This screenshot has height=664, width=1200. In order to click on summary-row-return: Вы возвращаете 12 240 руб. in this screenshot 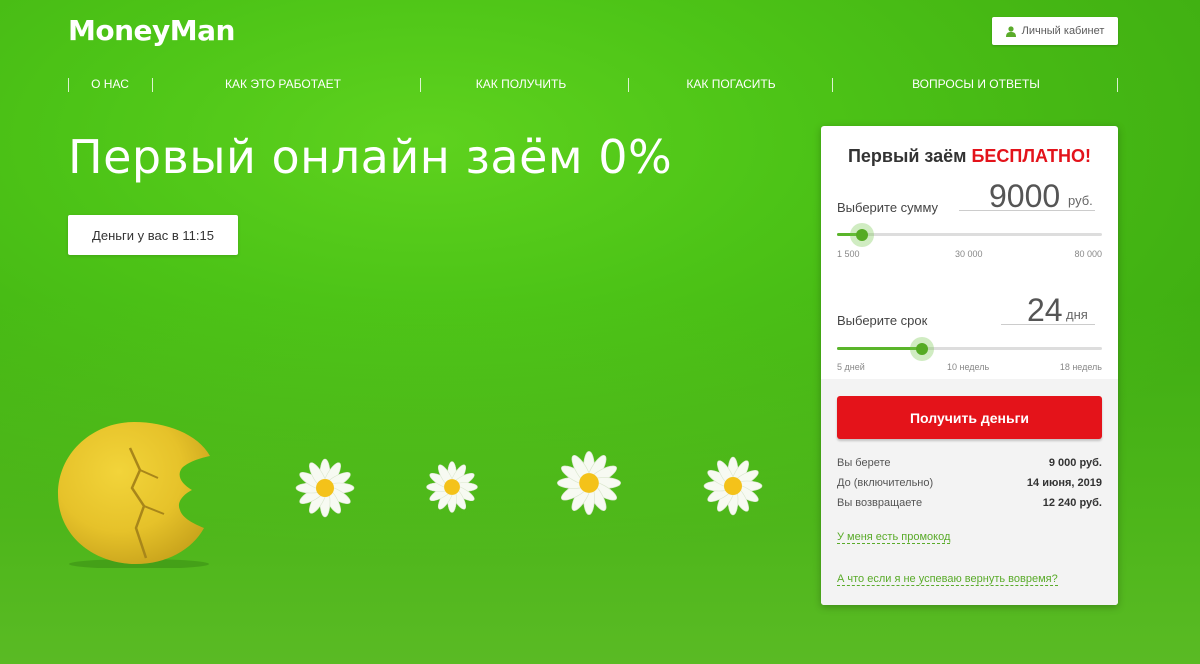, I will do `click(969, 503)`.